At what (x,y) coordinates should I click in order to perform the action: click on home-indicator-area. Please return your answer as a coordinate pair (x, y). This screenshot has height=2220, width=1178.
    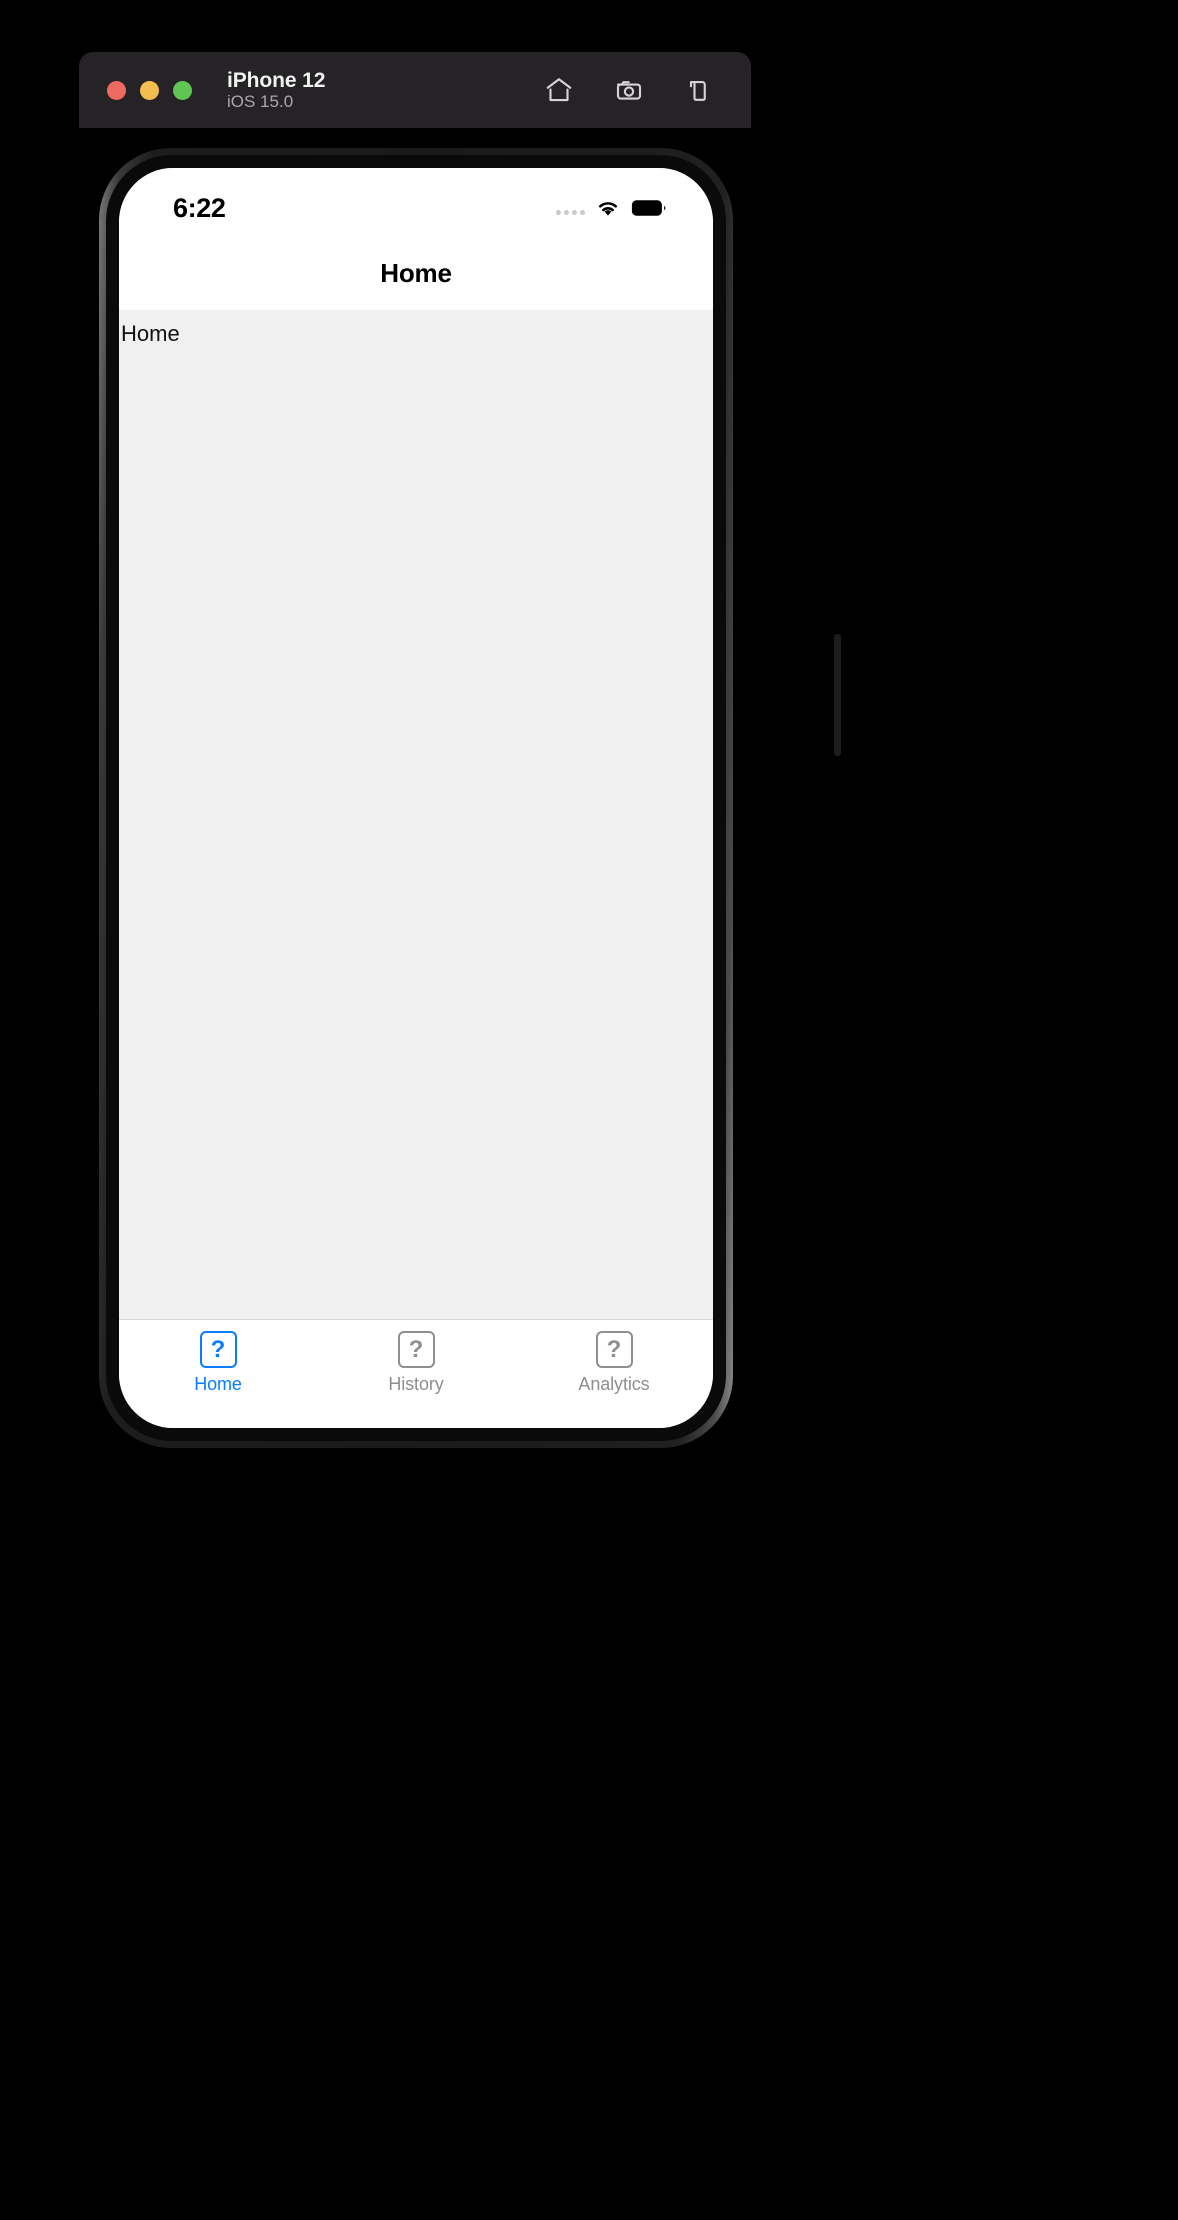
    Looking at the image, I should click on (416, 1424).